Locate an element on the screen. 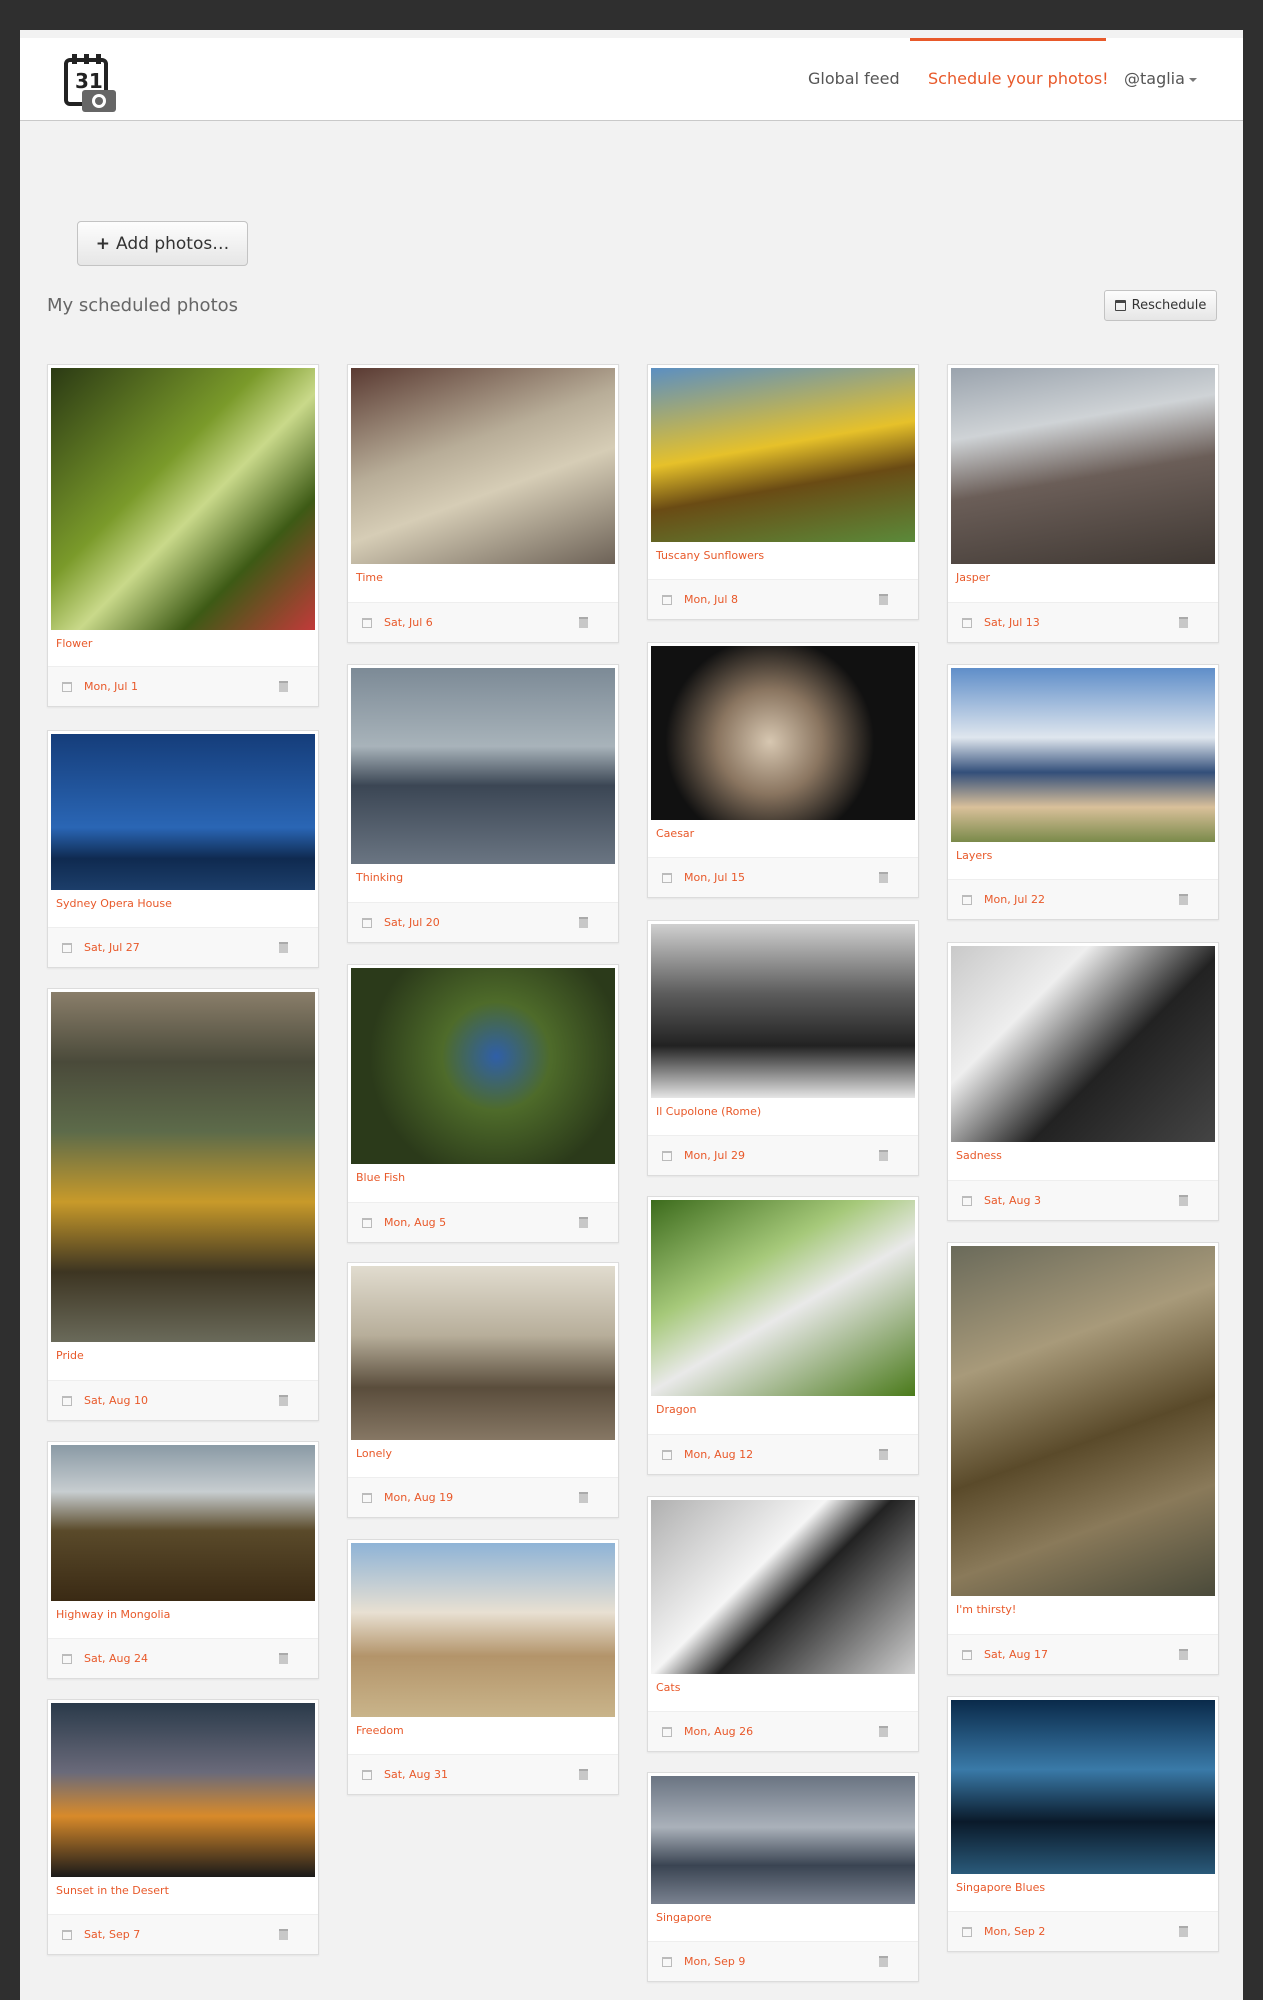  photo-title: Sunset in the Desert is located at coordinates (112, 1890).